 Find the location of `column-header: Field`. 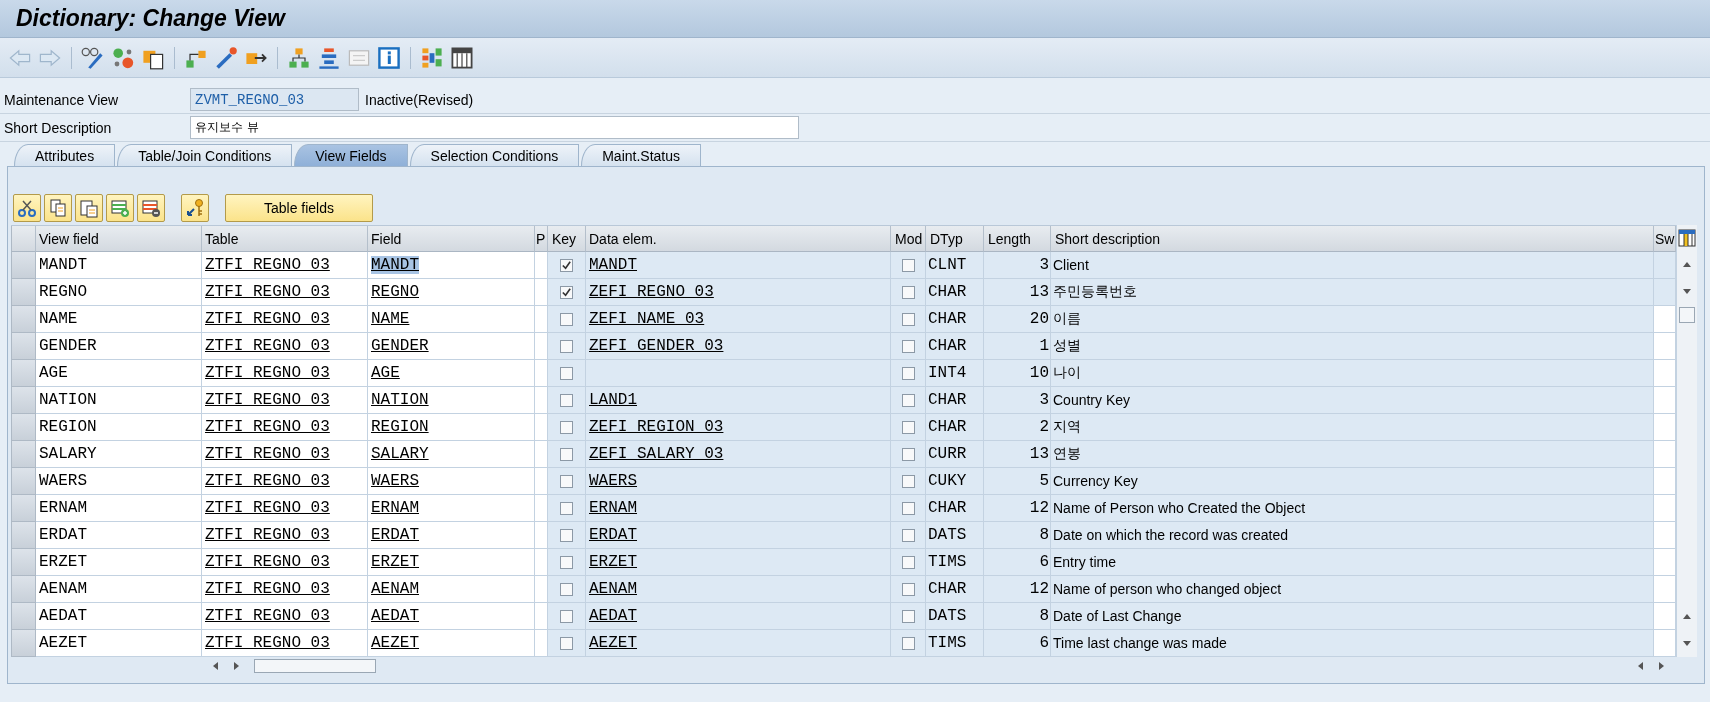

column-header: Field is located at coordinates (451, 239).